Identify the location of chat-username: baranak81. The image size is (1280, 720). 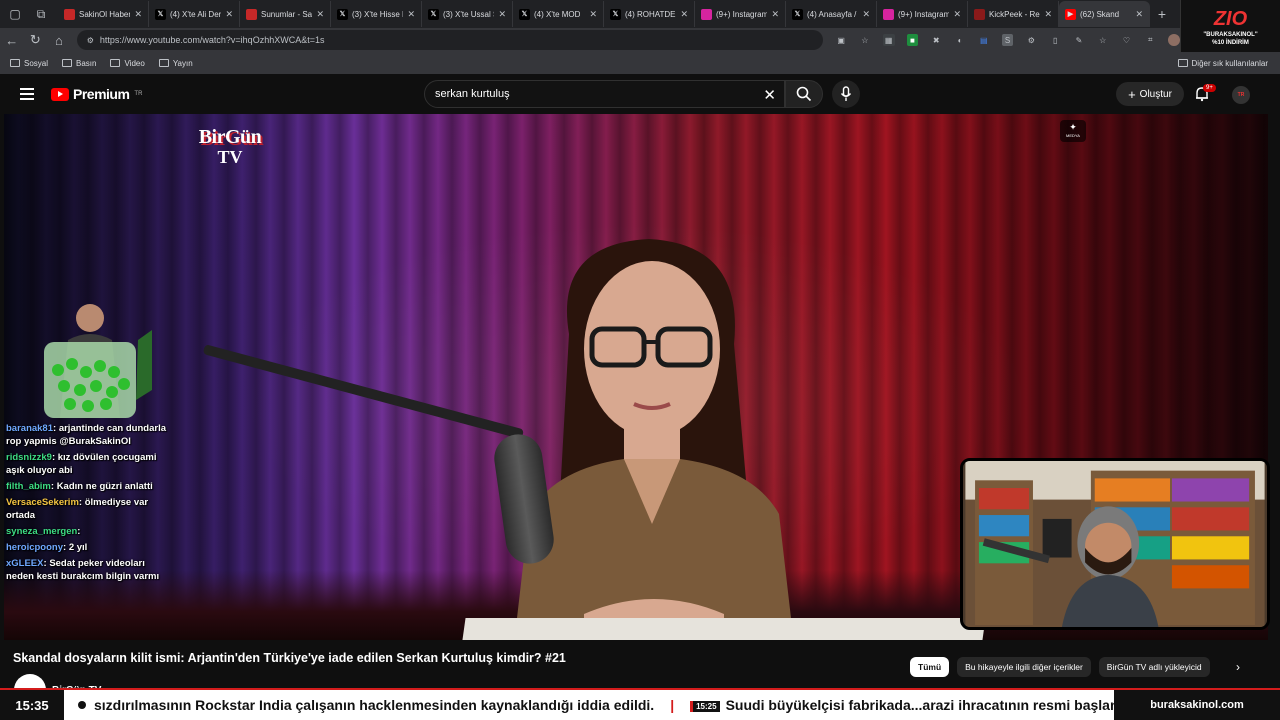
(30, 428).